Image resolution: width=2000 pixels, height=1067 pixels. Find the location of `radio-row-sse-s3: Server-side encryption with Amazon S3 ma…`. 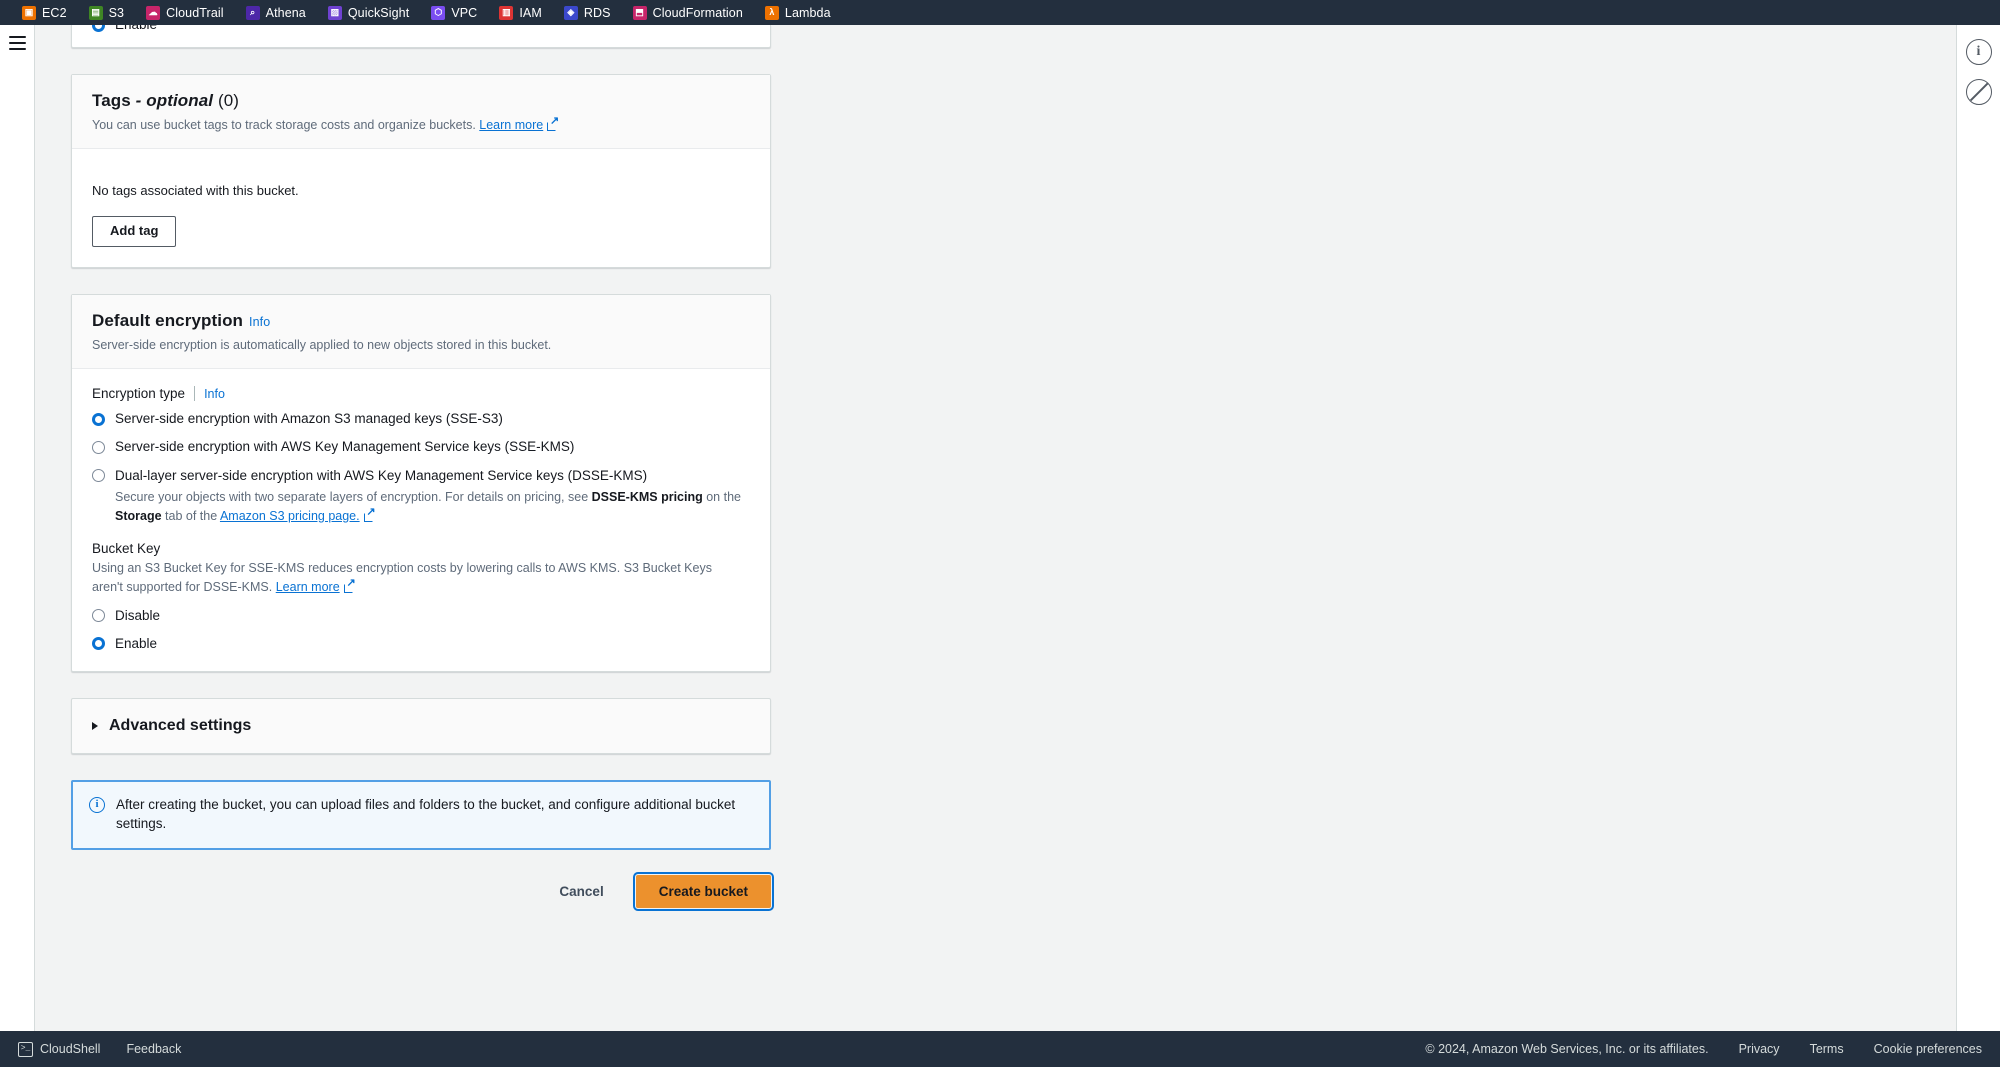

radio-row-sse-s3: Server-side encryption with Amazon S3 ma… is located at coordinates (421, 419).